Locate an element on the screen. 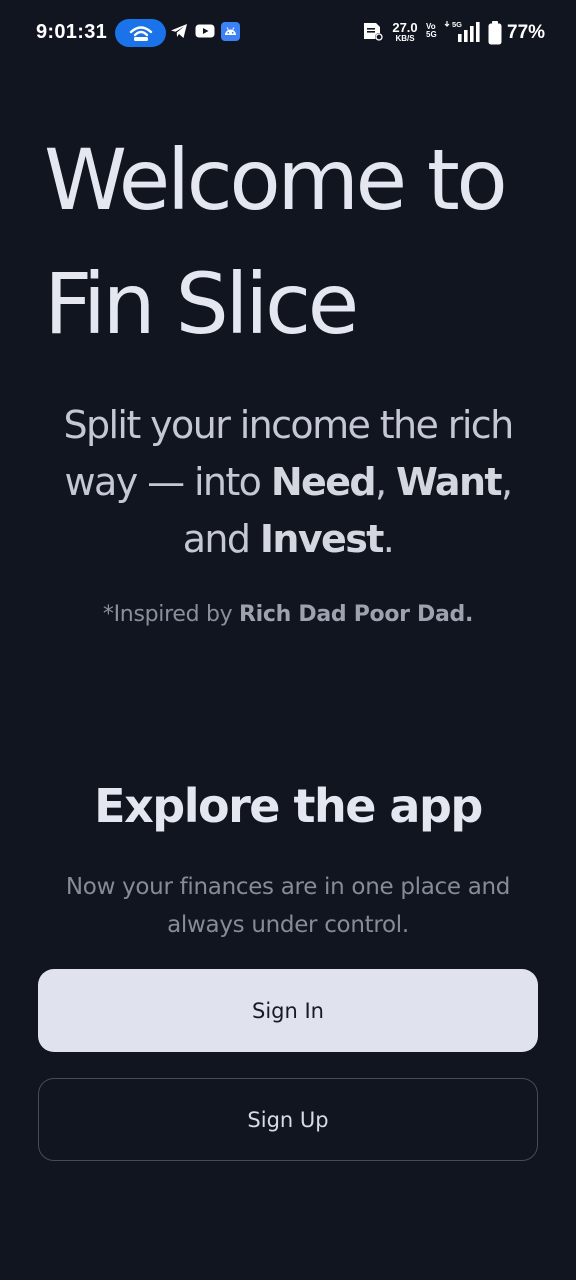 This screenshot has width=576, height=1280. sign-in-label: Sign In is located at coordinates (288, 1010).